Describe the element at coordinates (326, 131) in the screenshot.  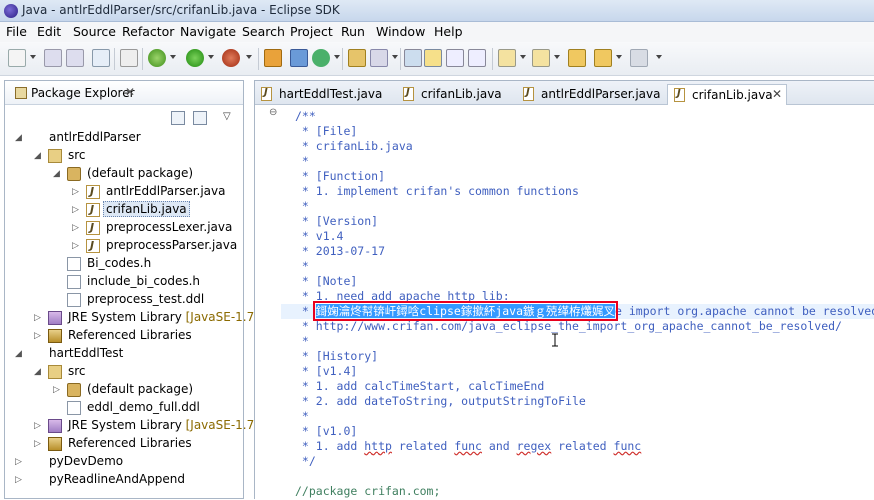
I see `code-line: * [File]` at that location.